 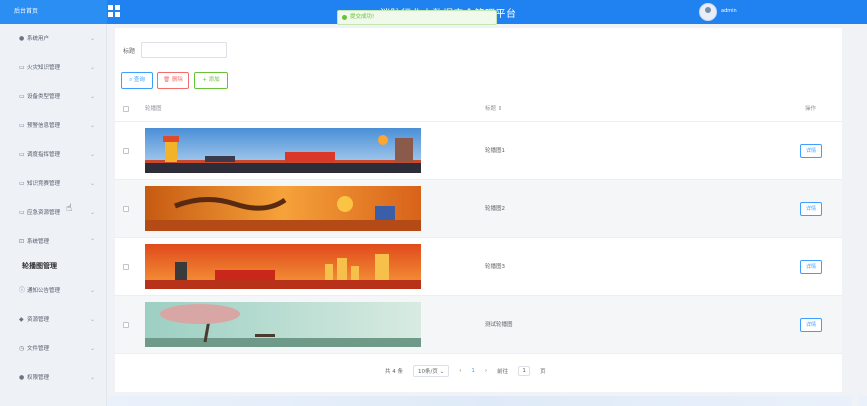 I want to click on row-title: 测试轮播图, so click(x=499, y=325).